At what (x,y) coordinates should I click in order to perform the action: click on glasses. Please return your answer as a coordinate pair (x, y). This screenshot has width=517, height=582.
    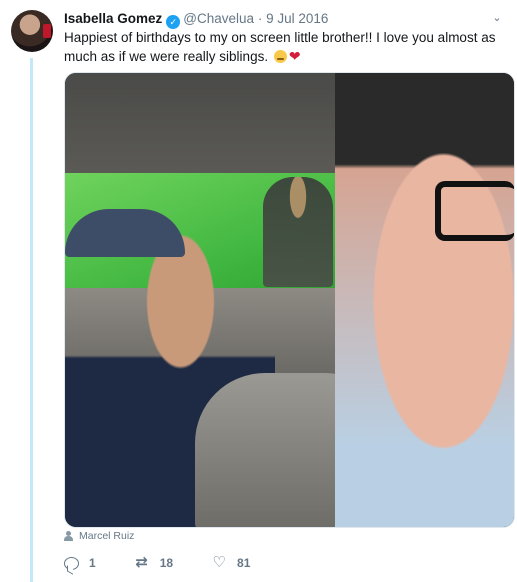
    Looking at the image, I should click on (474, 211).